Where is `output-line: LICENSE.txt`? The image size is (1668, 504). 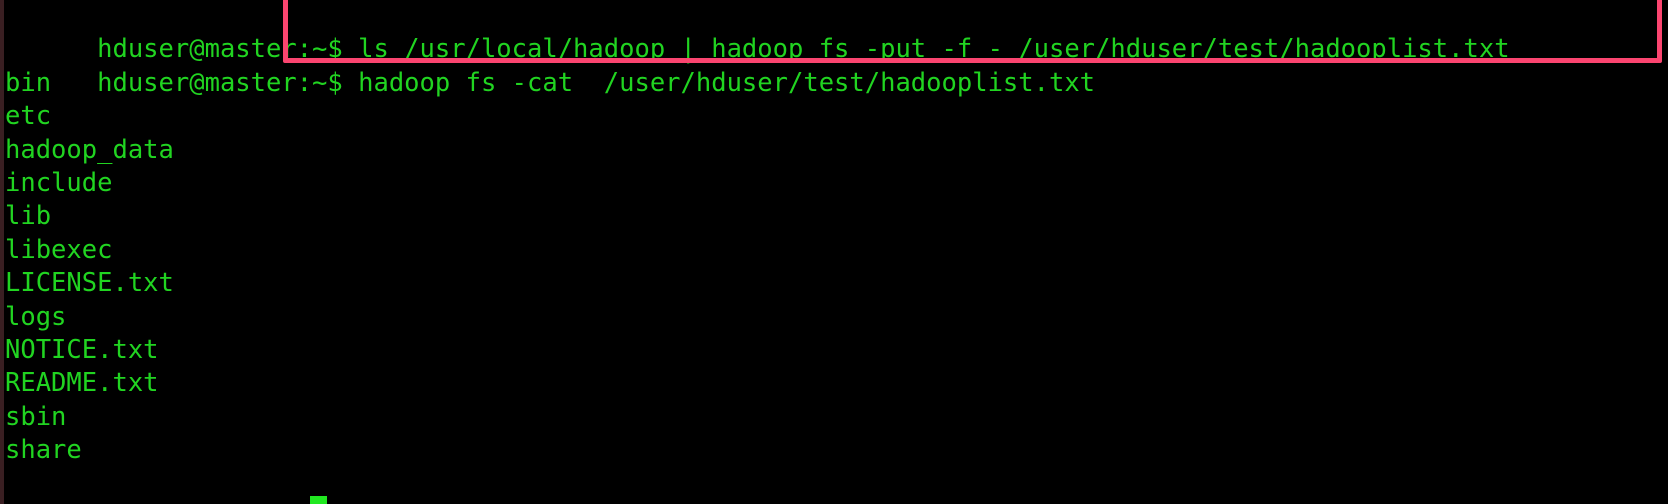
output-line: LICENSE.txt is located at coordinates (89, 283).